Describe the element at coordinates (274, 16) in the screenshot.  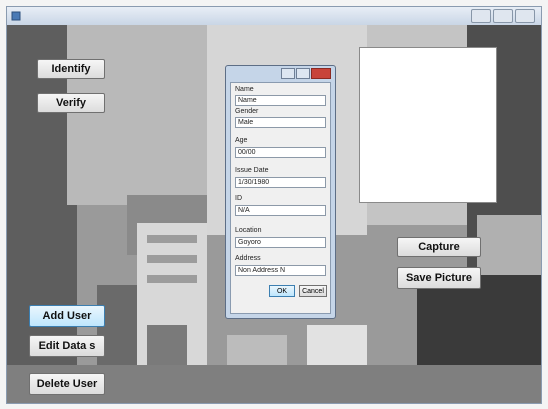
I see `title-bar` at that location.